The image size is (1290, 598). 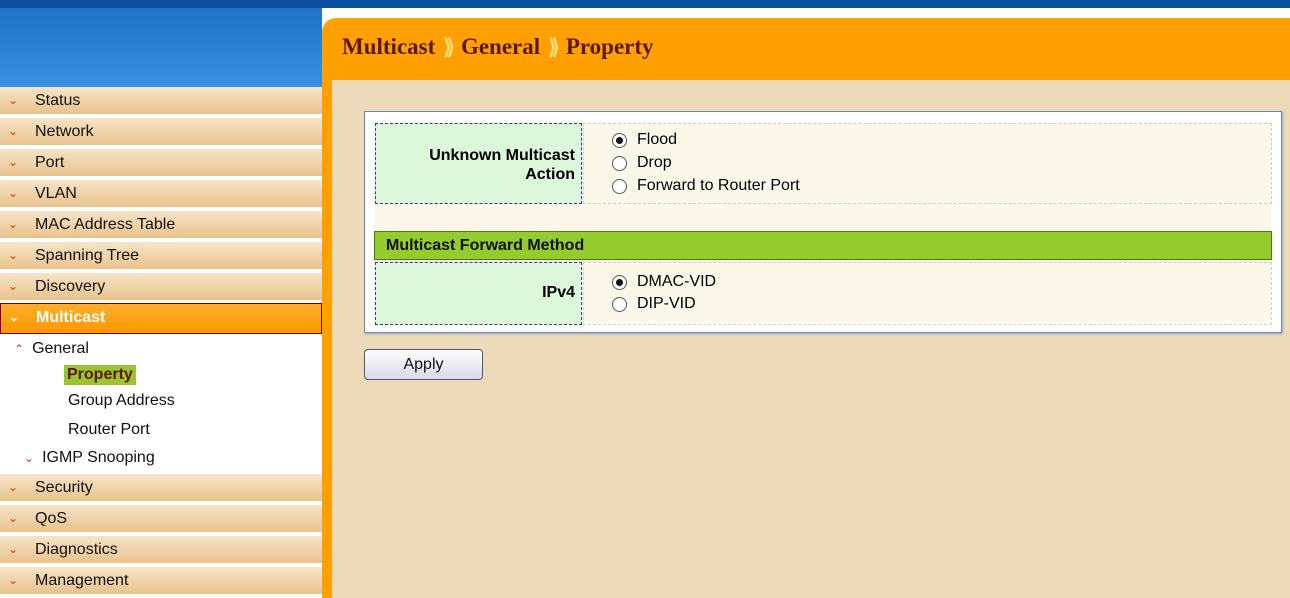 I want to click on sidebar-item-diagnostics: ⌄ Diagnostics, so click(x=161, y=550).